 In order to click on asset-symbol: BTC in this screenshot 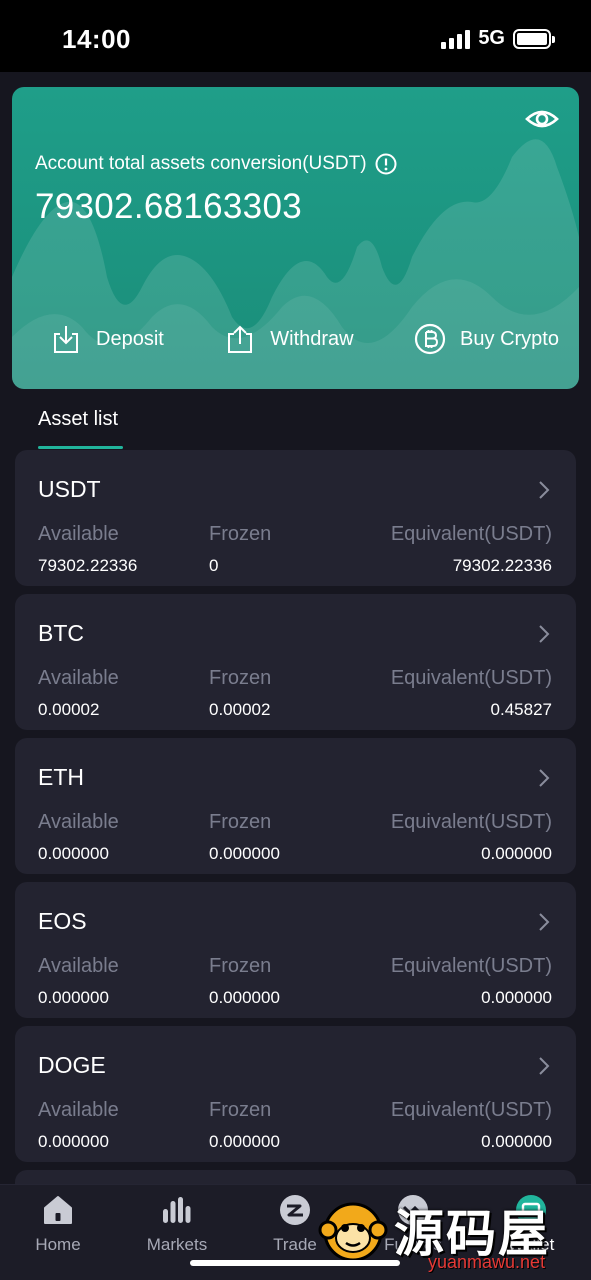, I will do `click(61, 633)`.